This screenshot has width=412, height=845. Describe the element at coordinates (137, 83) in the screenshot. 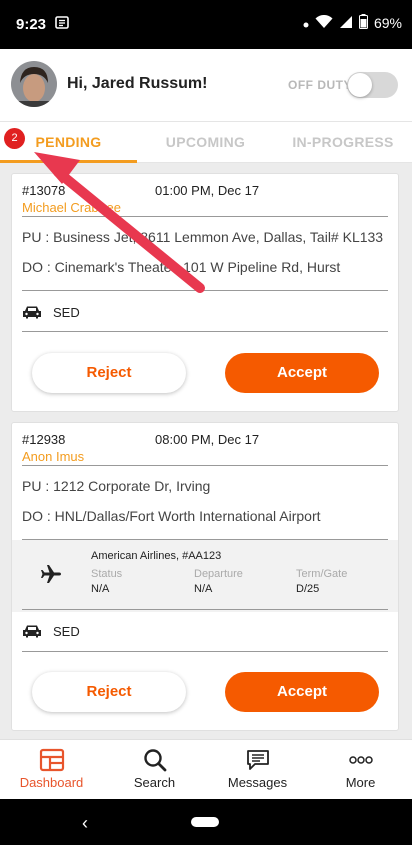

I see `greeting-text: Hi, Jared Russum!` at that location.